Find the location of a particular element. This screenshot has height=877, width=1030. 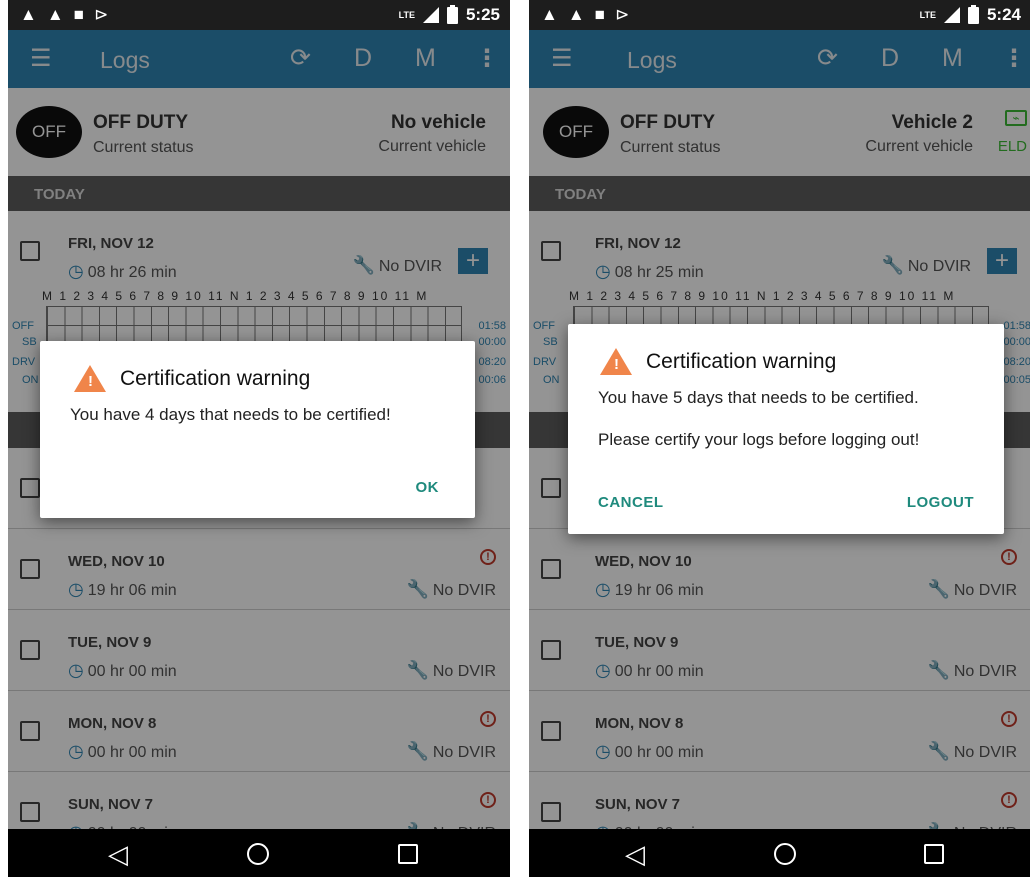

status-bar: ▲ ▲ ■ ⊳ LTE 5:25 is located at coordinates (259, 15).